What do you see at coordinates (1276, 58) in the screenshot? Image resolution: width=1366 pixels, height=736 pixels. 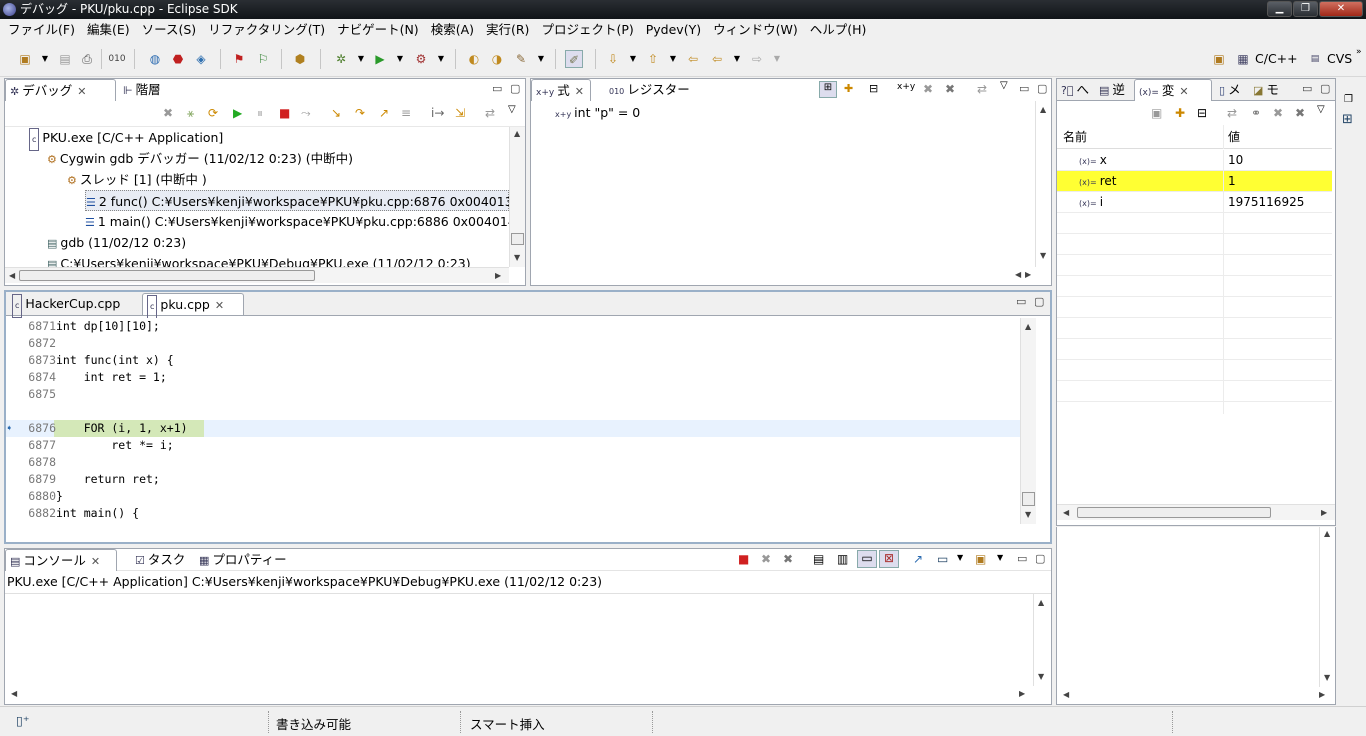 I see `cpp-perspective-button: C/C++` at bounding box center [1276, 58].